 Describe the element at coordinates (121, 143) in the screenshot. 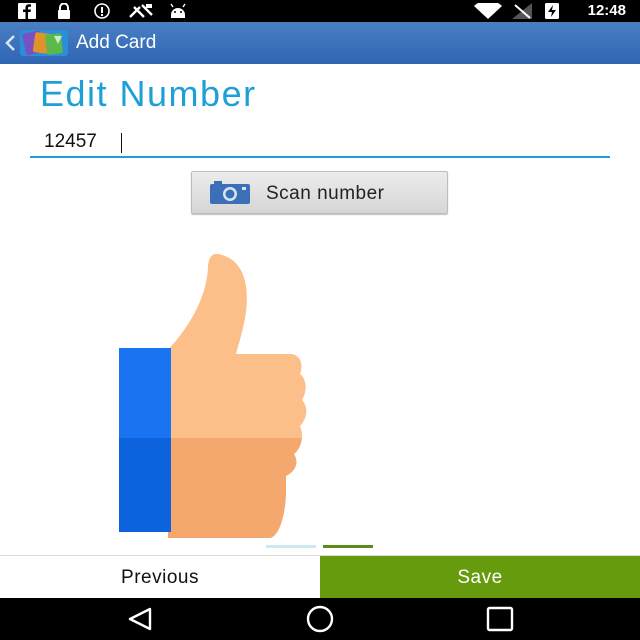

I see `text-cursor` at that location.